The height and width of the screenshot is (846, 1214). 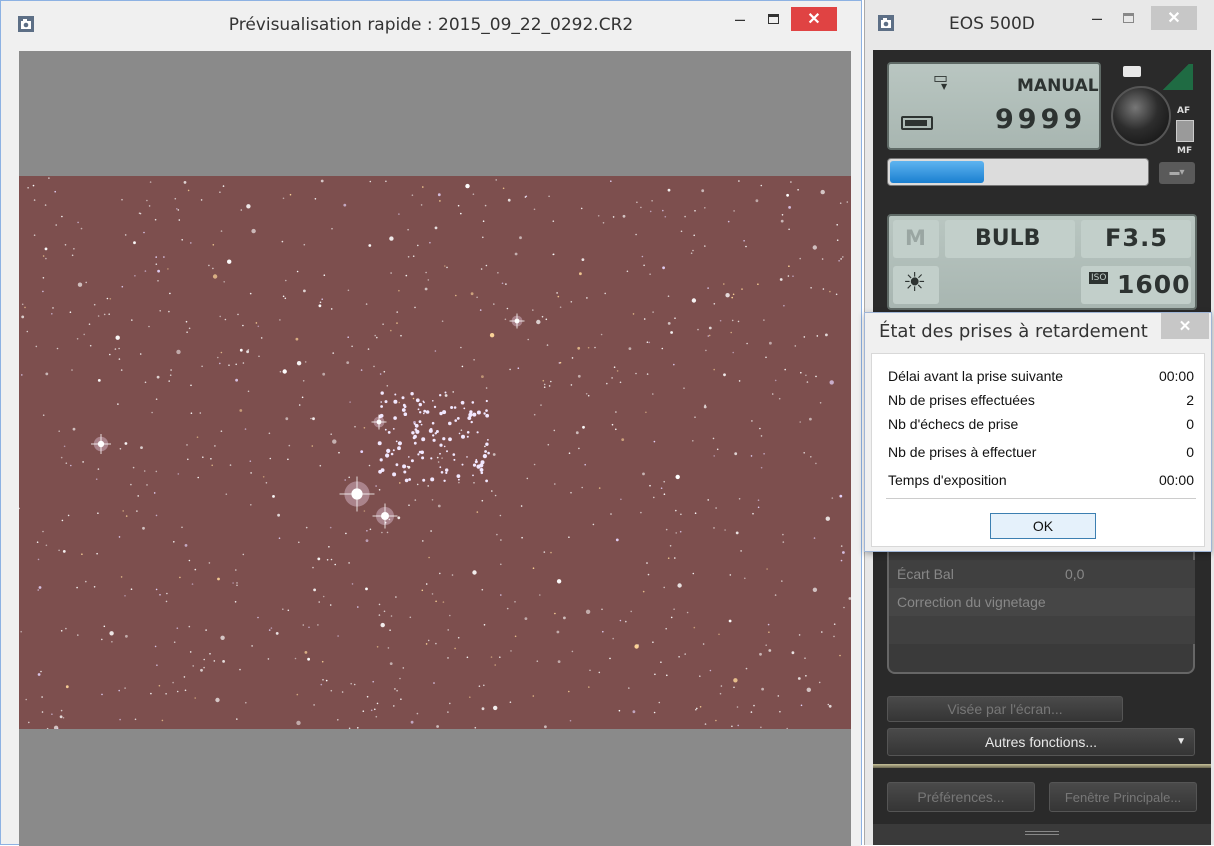 I want to click on af-label: AF, so click(x=1184, y=111).